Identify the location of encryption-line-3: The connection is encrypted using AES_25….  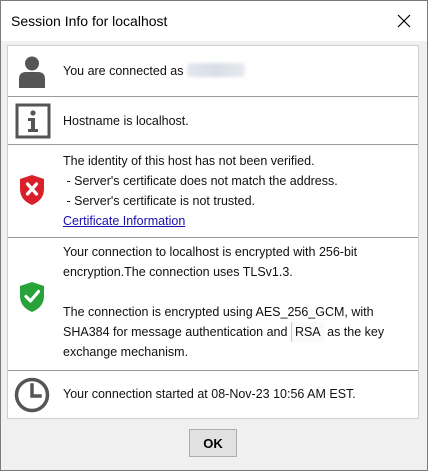
(218, 312).